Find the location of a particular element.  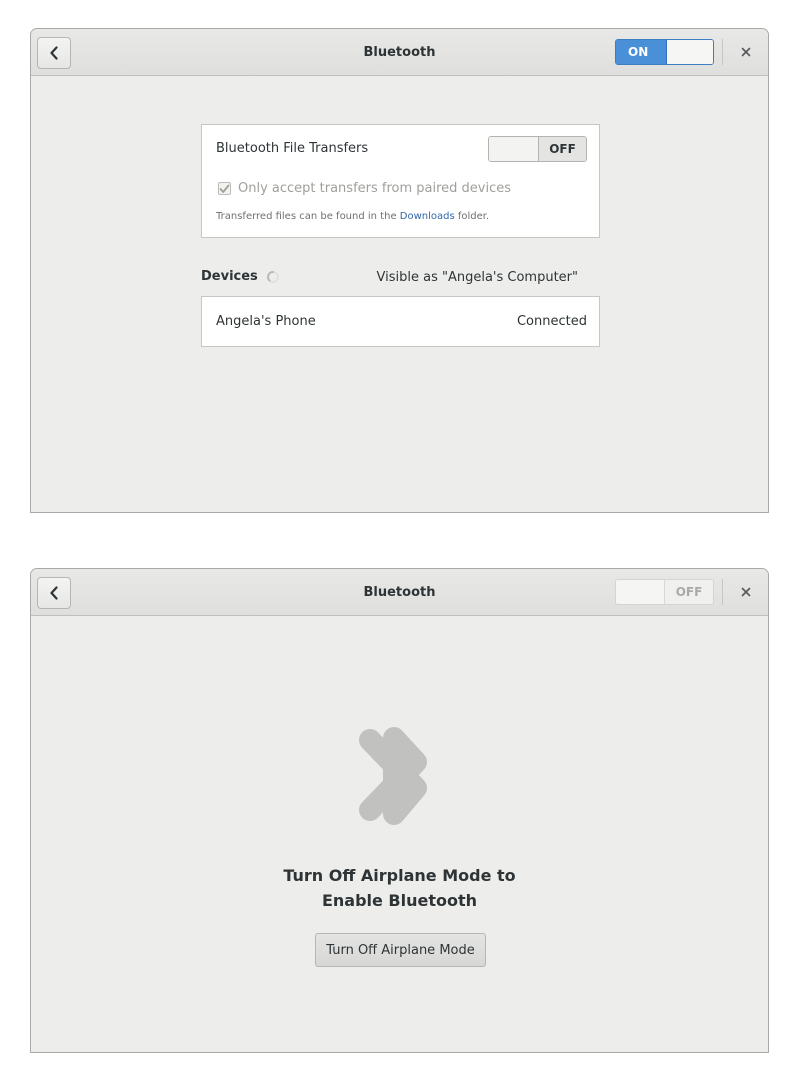

bluetooth-power-switch: ON is located at coordinates (664, 52).